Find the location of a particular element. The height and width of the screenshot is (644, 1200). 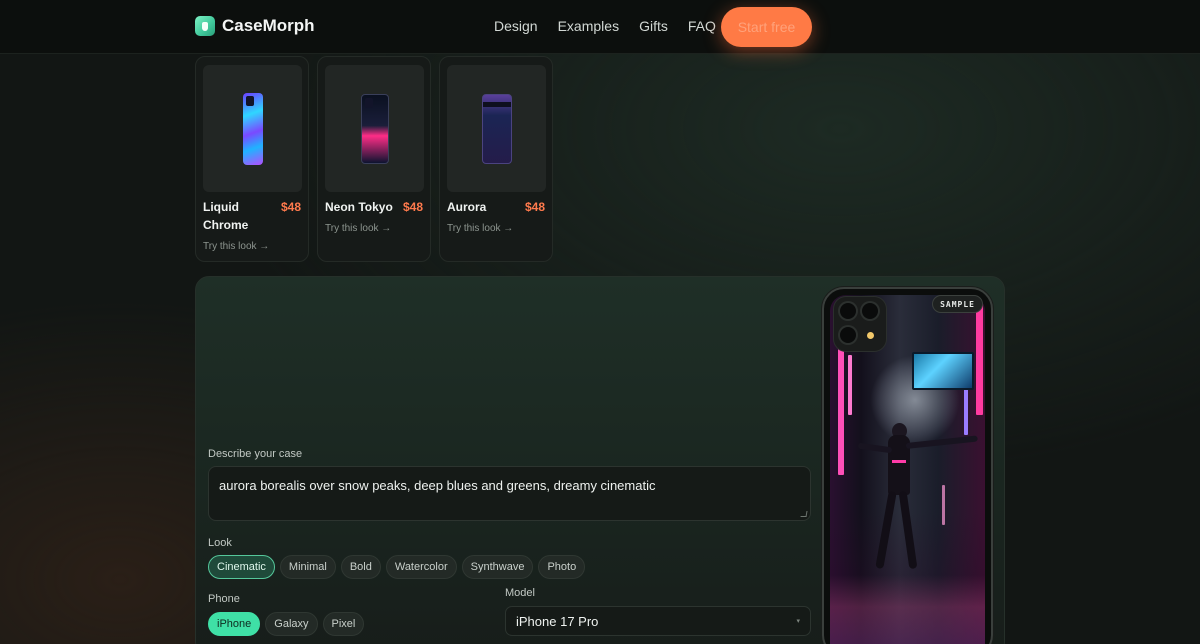

phone-chip-iphone: iPhone is located at coordinates (234, 624).